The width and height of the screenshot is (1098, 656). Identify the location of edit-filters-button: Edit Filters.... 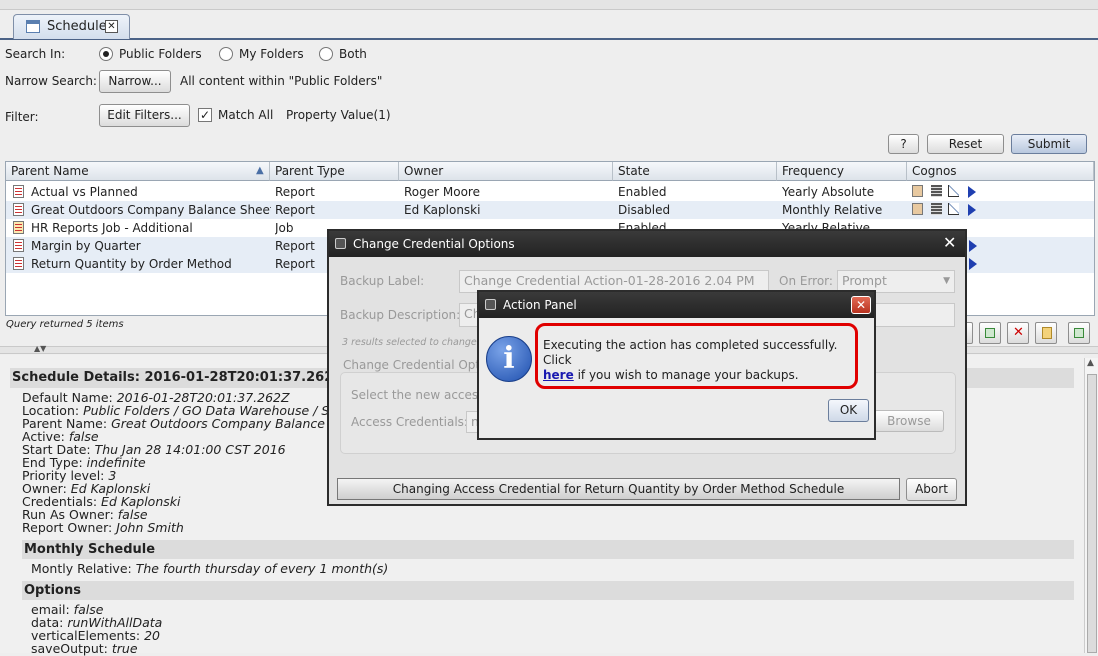
(144, 115).